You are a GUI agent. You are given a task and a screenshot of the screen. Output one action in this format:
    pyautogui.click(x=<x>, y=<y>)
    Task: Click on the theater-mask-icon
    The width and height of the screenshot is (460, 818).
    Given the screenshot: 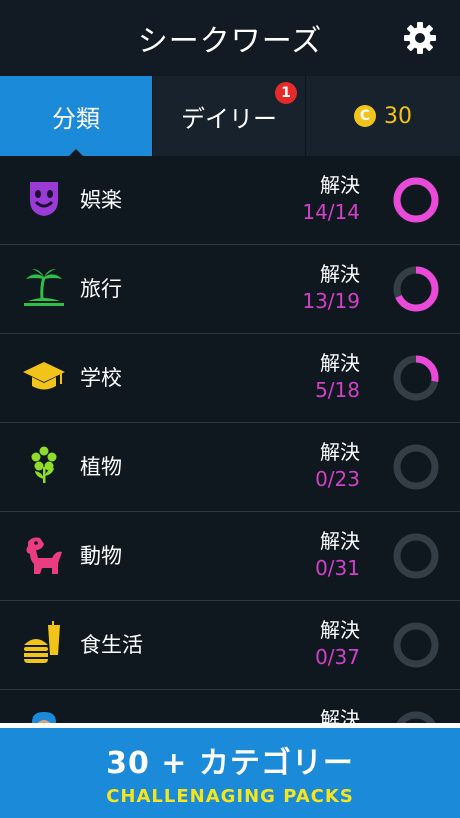 What is the action you would take?
    pyautogui.click(x=44, y=199)
    